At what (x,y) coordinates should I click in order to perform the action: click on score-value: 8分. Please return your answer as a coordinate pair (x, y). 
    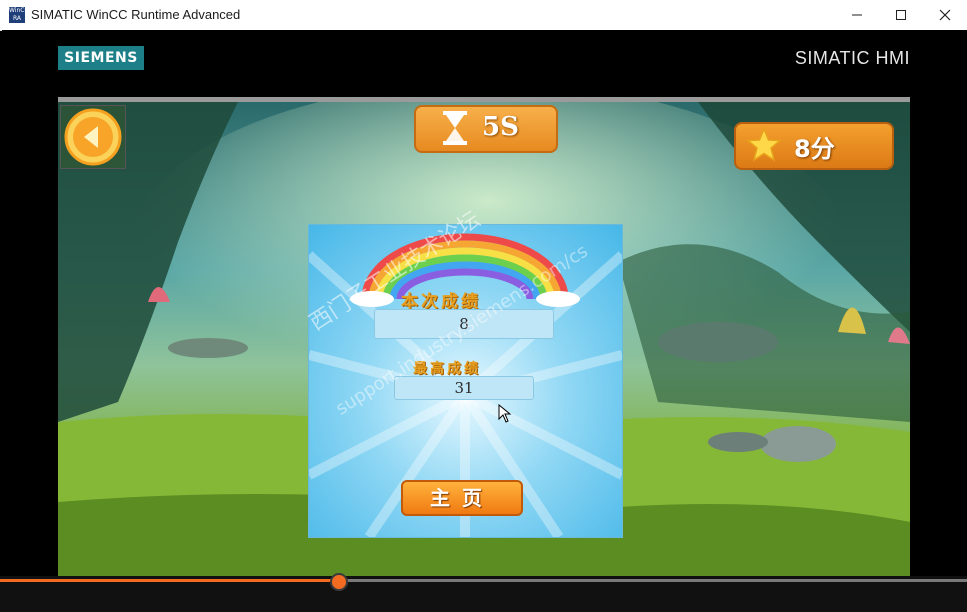
    Looking at the image, I should click on (814, 149).